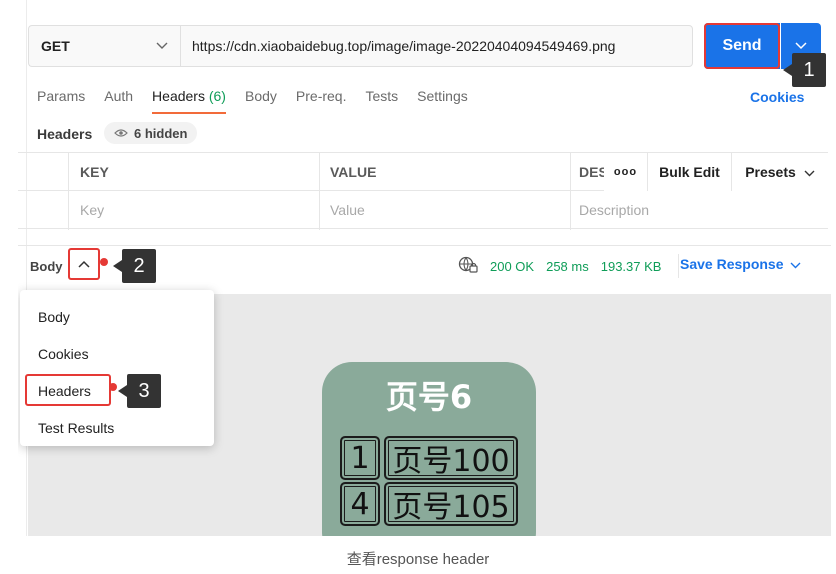 The image size is (836, 574). I want to click on callout-3: 3, so click(139, 391).